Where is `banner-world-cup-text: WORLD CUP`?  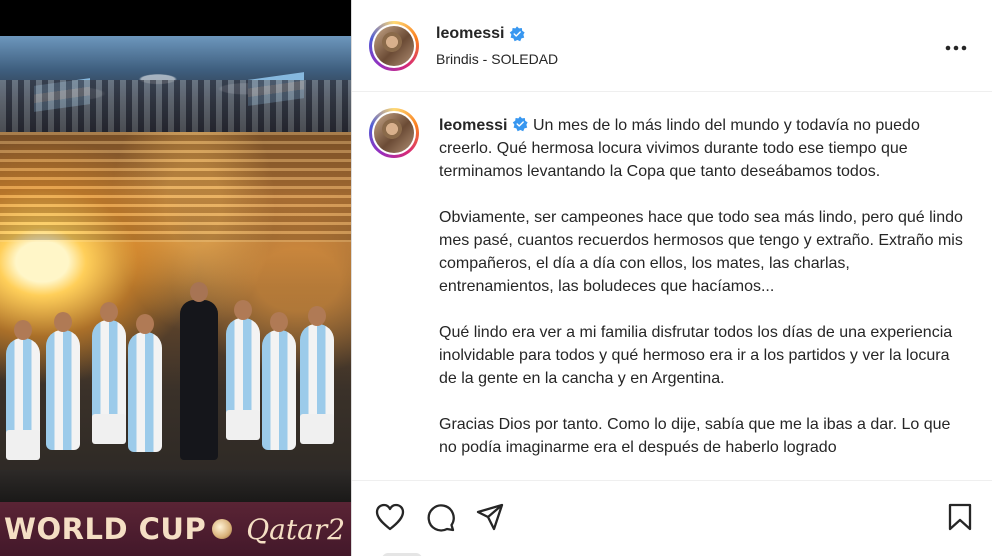 banner-world-cup-text: WORLD CUP is located at coordinates (105, 529).